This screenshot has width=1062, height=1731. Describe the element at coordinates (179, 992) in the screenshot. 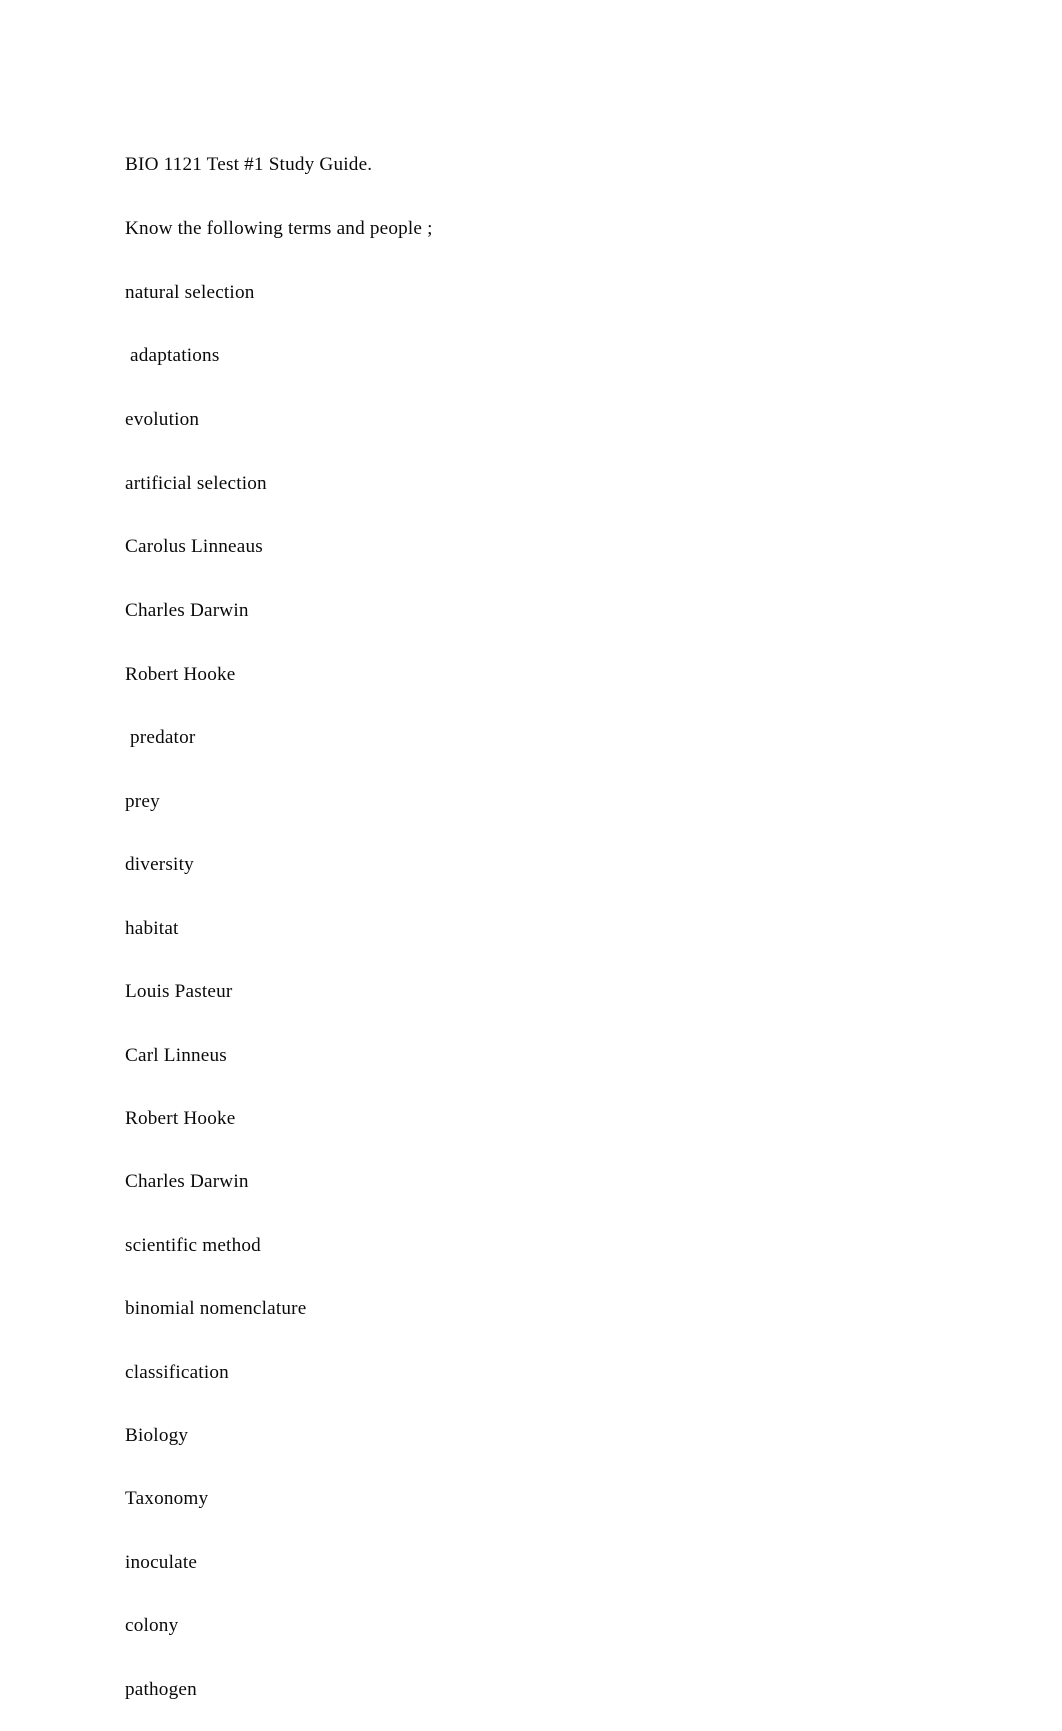

I see `term-louis-pasteur: Louis Pasteur` at that location.